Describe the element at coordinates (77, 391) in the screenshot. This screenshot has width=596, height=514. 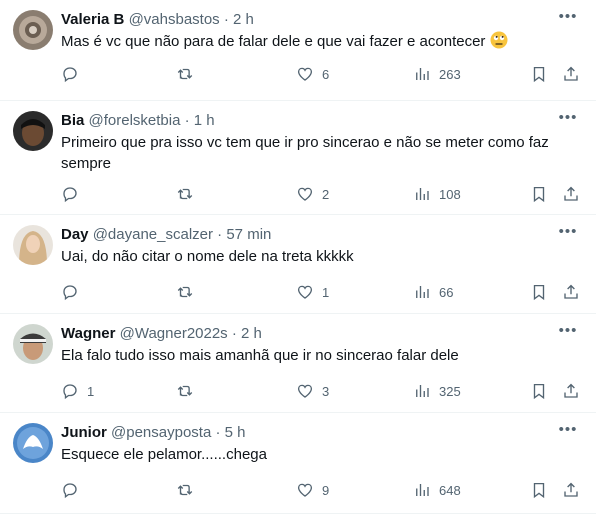
I see `reply-button: 1` at that location.